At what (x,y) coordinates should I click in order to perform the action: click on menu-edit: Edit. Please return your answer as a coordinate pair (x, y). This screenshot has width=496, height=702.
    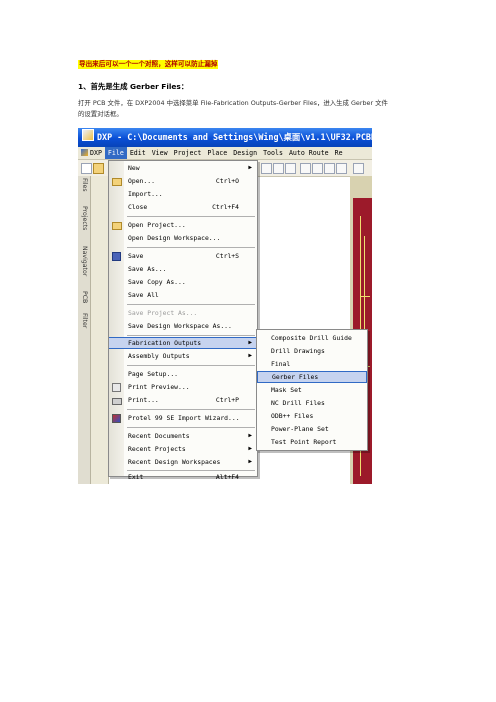
    Looking at the image, I should click on (138, 153).